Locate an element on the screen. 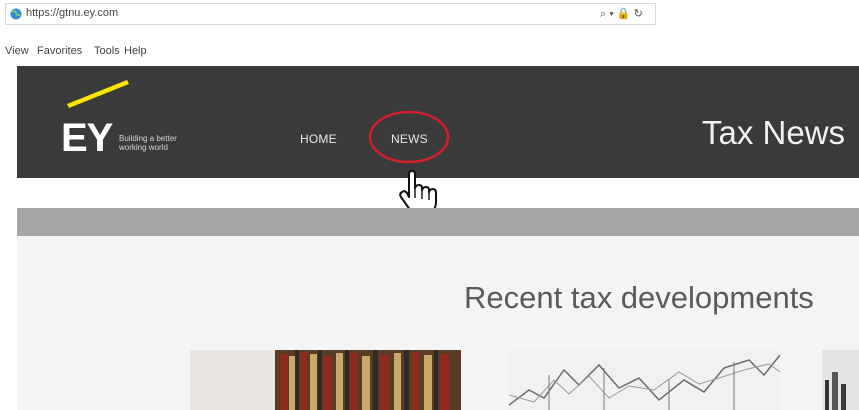 This screenshot has height=410, width=859. ey-beam-icon is located at coordinates (98, 94).